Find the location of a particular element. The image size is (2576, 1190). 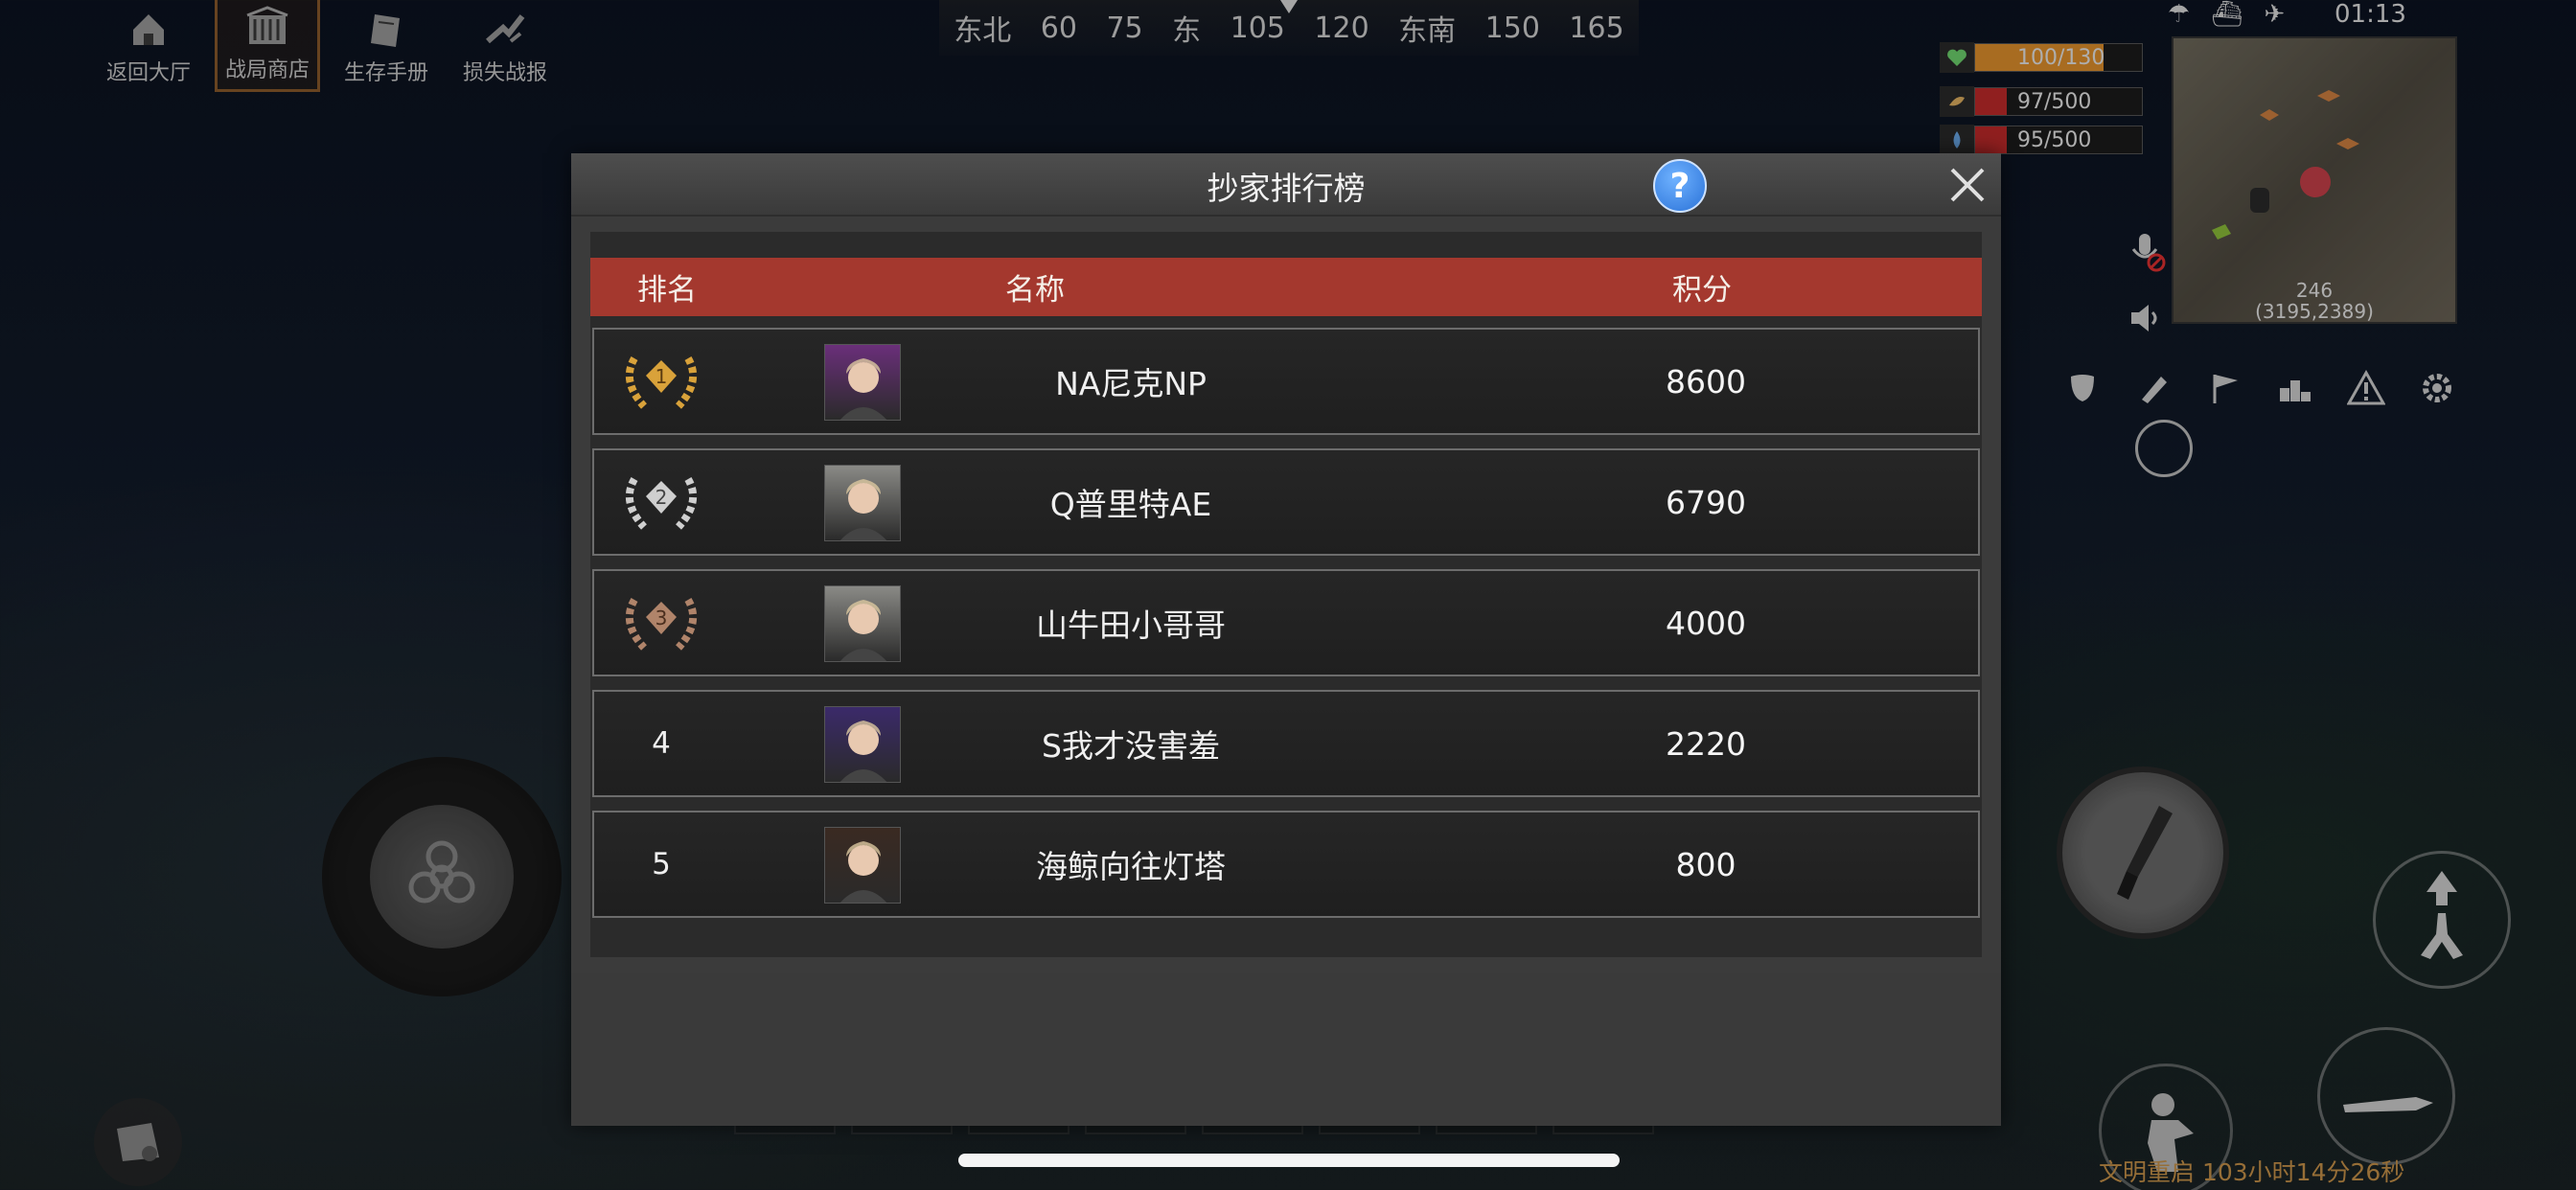

help-icon: ? is located at coordinates (1679, 186).